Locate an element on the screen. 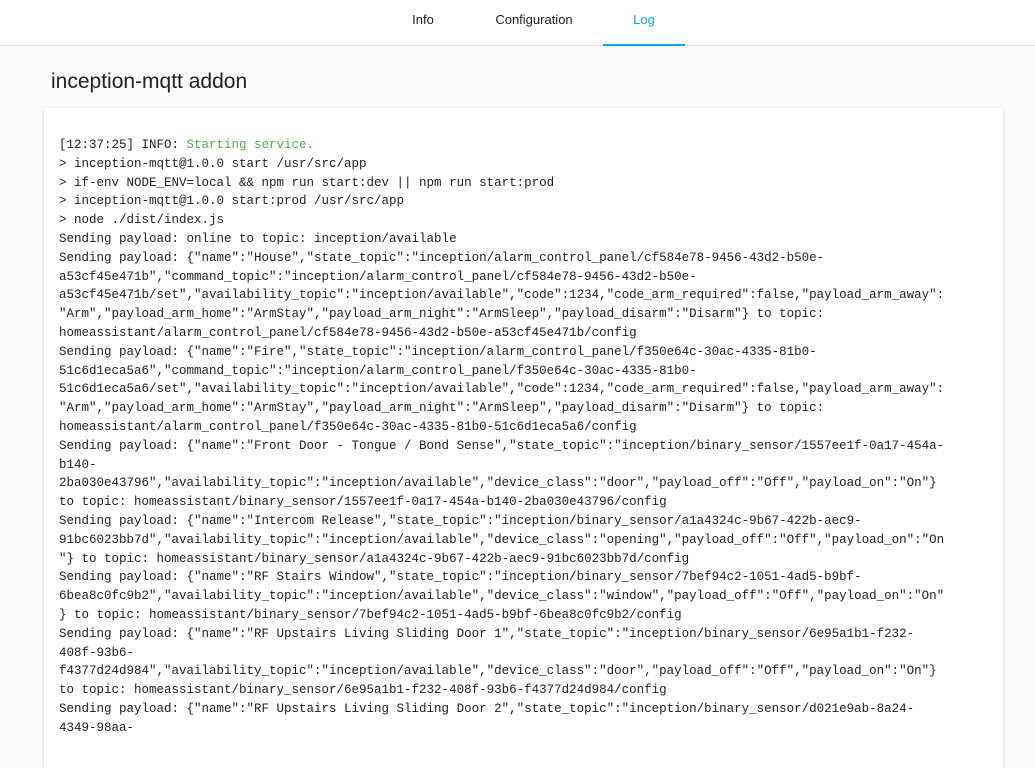  tab-log: Log is located at coordinates (644, 23).